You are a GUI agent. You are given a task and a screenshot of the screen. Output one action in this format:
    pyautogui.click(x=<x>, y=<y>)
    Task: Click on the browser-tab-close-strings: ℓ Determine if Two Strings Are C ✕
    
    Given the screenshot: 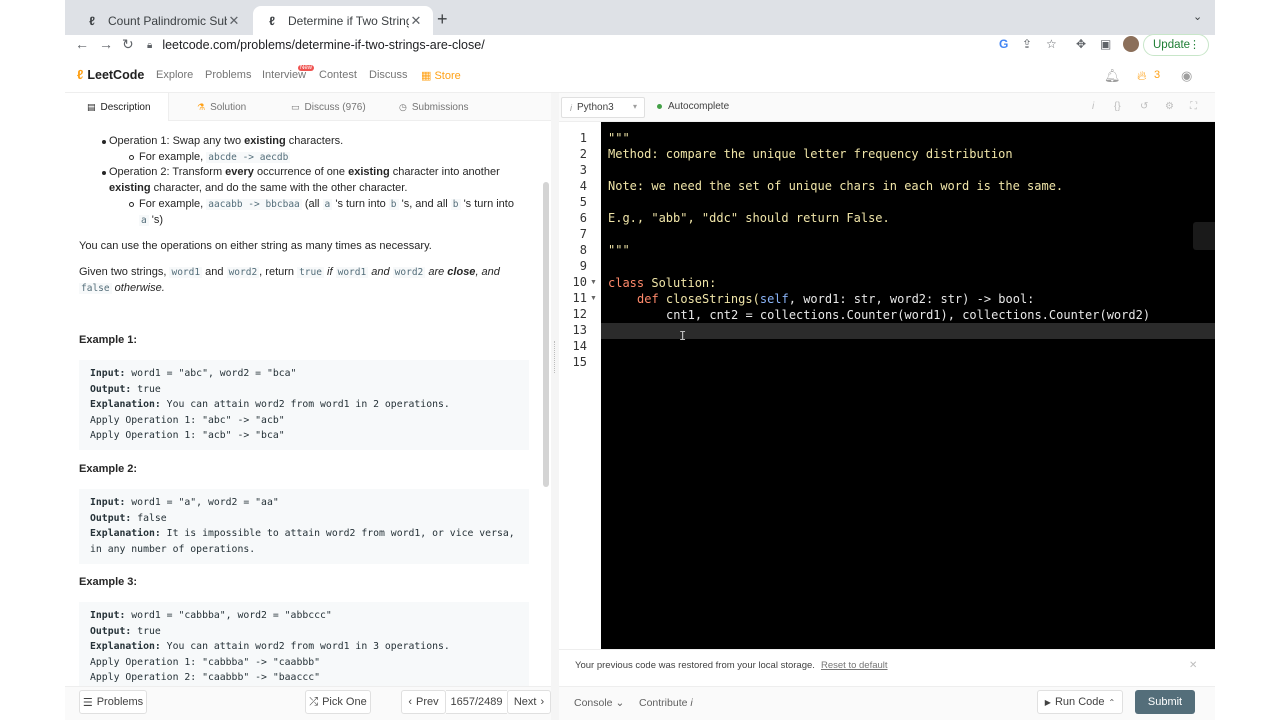 What is the action you would take?
    pyautogui.click(x=343, y=20)
    